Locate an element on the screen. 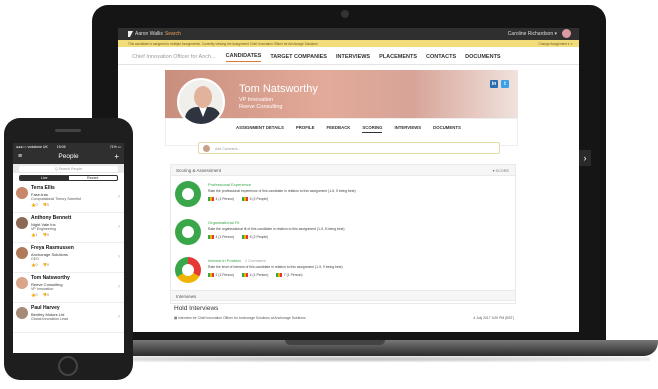  home-button is located at coordinates (68, 366).